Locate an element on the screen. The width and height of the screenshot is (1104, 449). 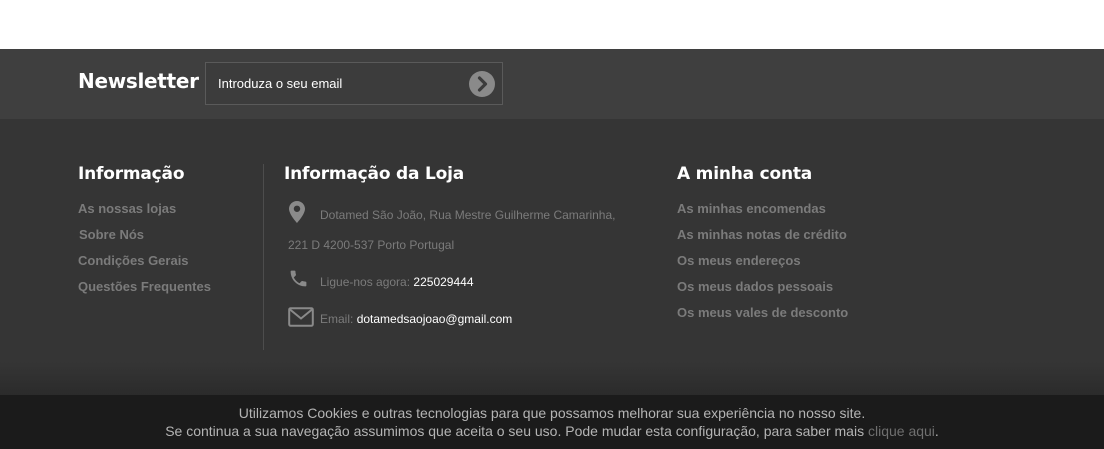
newsletter-form is located at coordinates (354, 83).